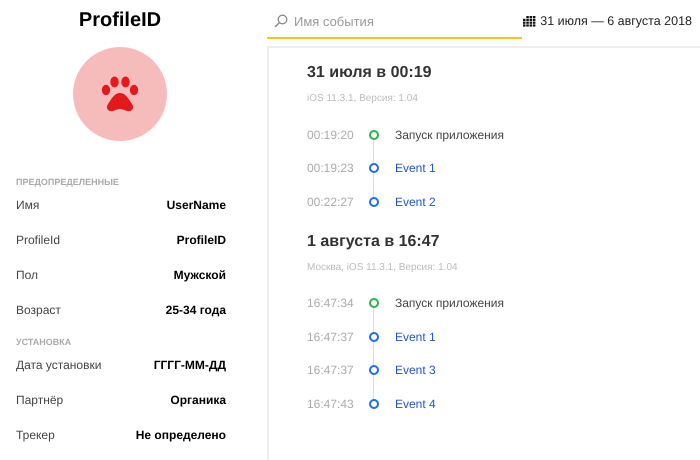 The image size is (700, 460). What do you see at coordinates (331, 201) in the screenshot?
I see `event-time: 00:22:27` at bounding box center [331, 201].